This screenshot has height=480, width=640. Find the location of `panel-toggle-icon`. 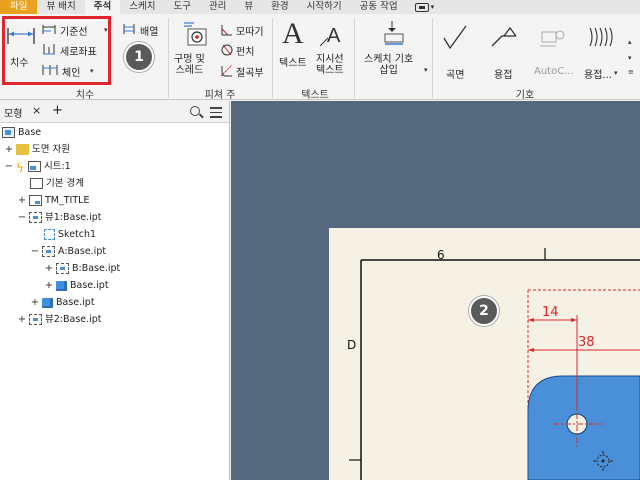

panel-toggle-icon is located at coordinates (421, 7).